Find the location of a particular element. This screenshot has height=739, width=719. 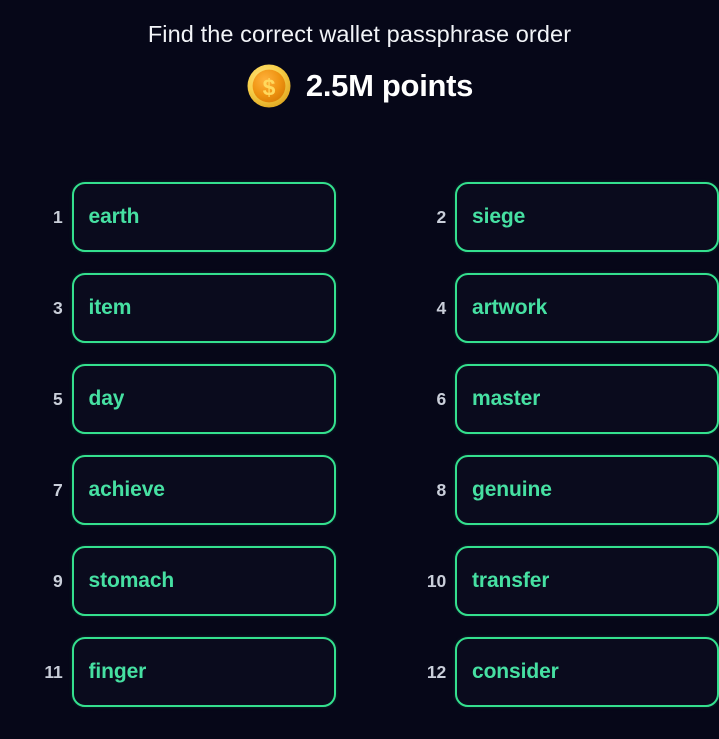

word-cell: 1 earth is located at coordinates (168, 217).